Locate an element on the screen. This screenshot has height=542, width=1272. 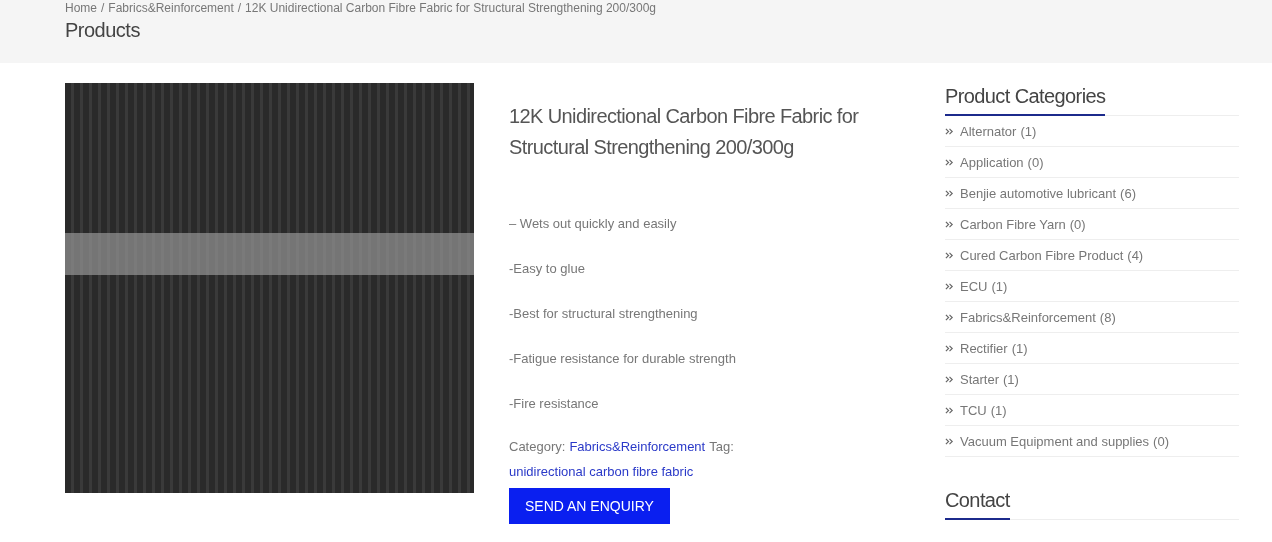
breadcrumb-current: 12K Unidirectional Carbon Fibre Fabric for Structural Strengthening 200/300g is located at coordinates (450, 8).